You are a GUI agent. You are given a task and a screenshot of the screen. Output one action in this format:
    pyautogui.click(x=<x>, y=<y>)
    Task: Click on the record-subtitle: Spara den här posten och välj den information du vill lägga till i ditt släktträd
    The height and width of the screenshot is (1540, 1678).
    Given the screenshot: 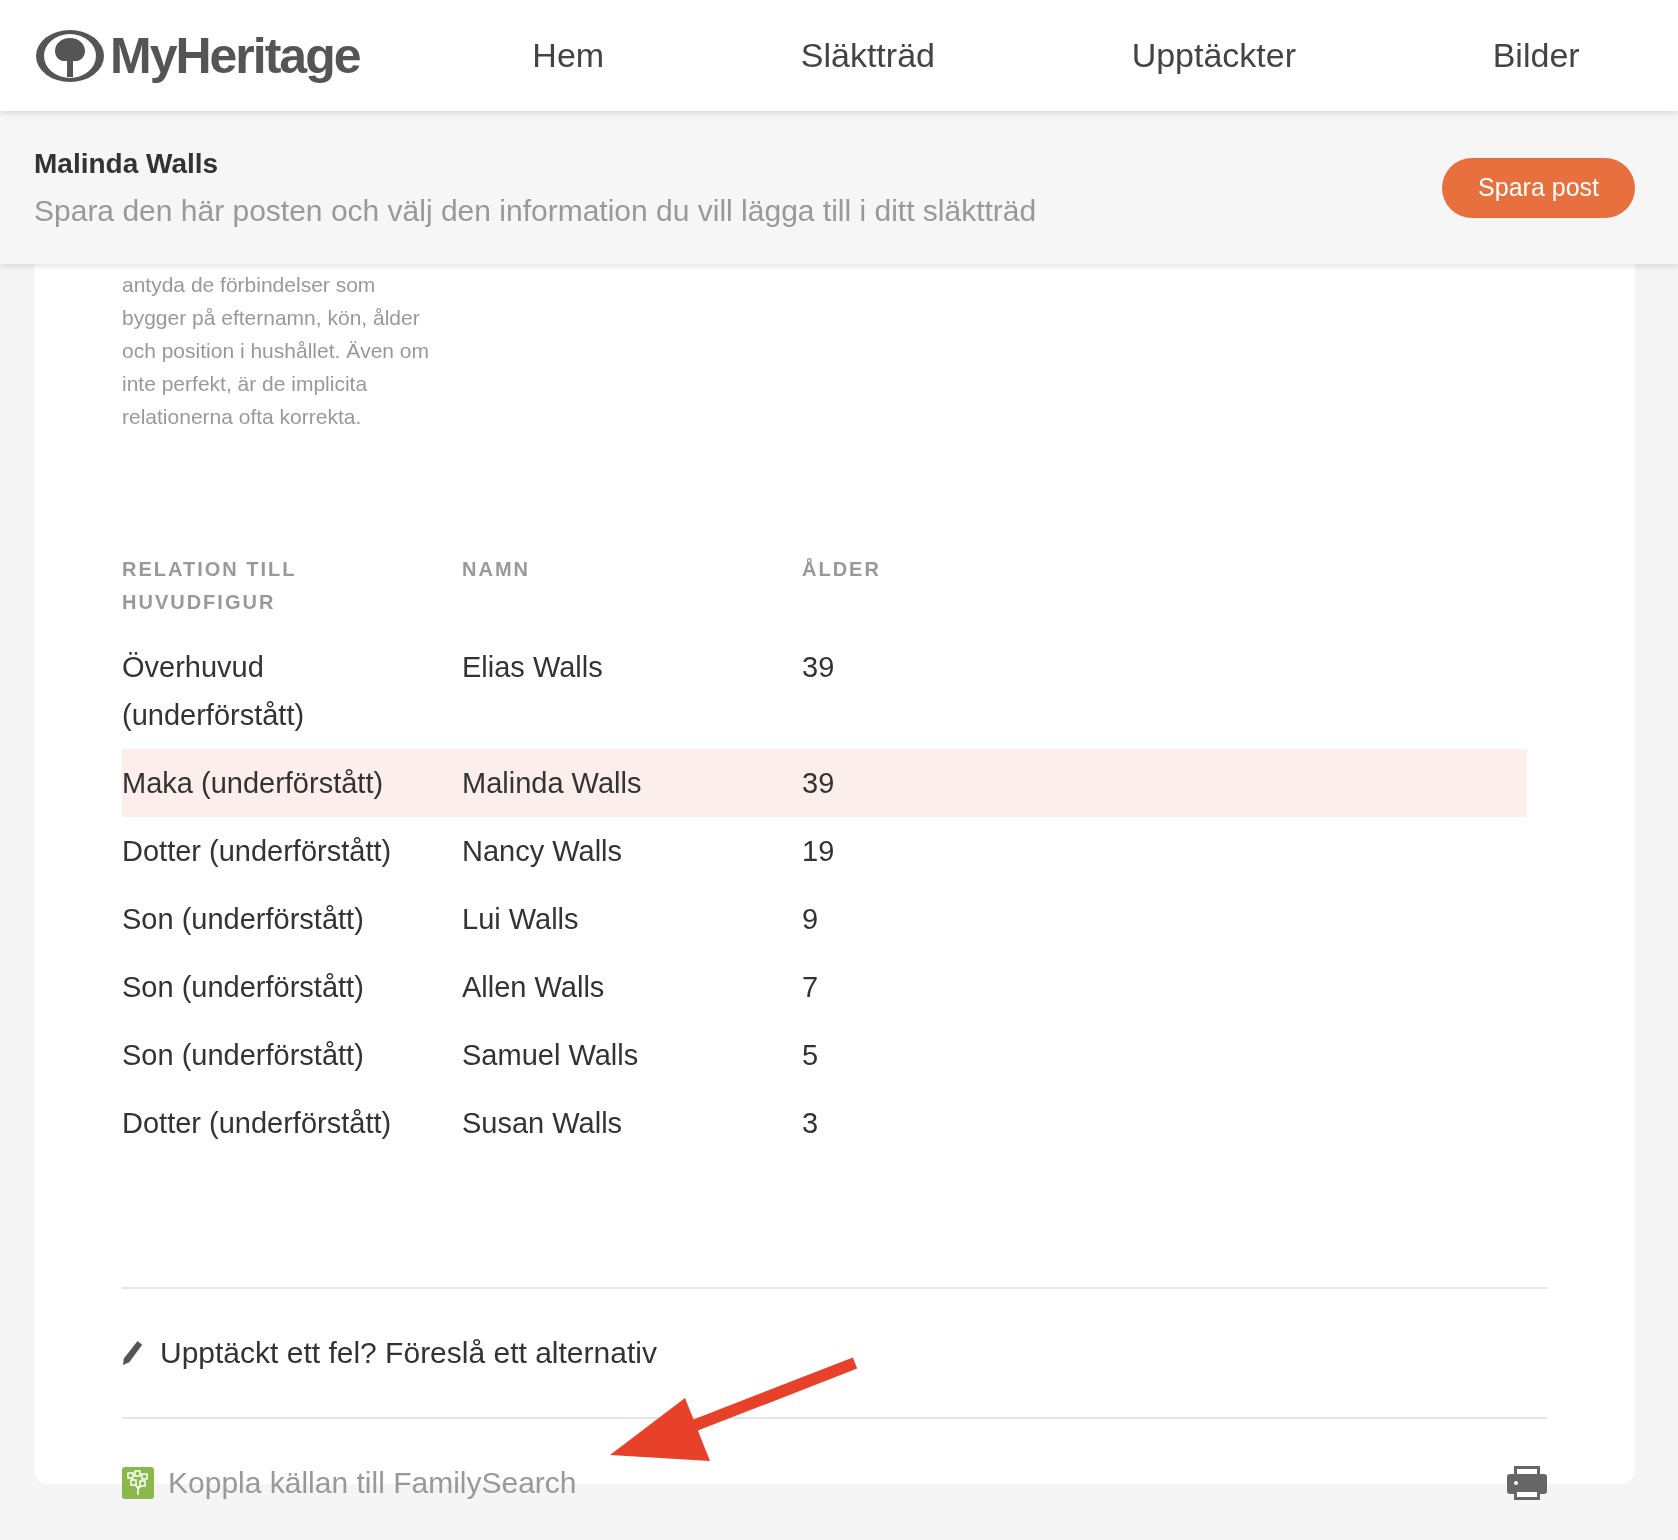 What is the action you would take?
    pyautogui.click(x=535, y=210)
    